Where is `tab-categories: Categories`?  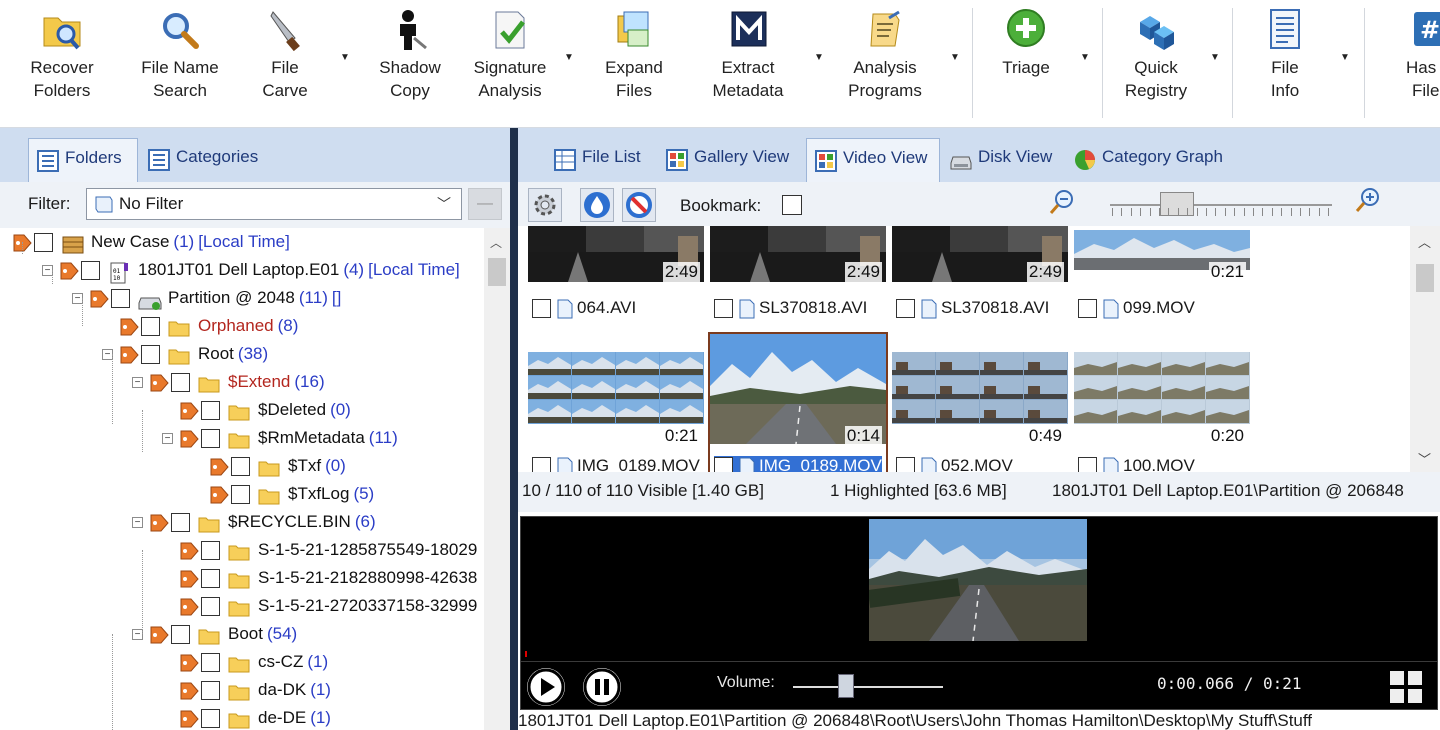 tab-categories: Categories is located at coordinates (205, 160).